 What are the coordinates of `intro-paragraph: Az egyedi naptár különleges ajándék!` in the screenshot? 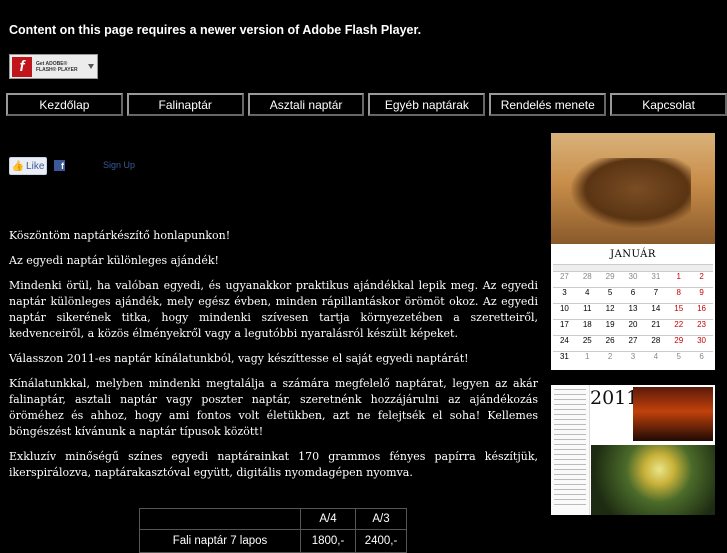 It's located at (114, 260).